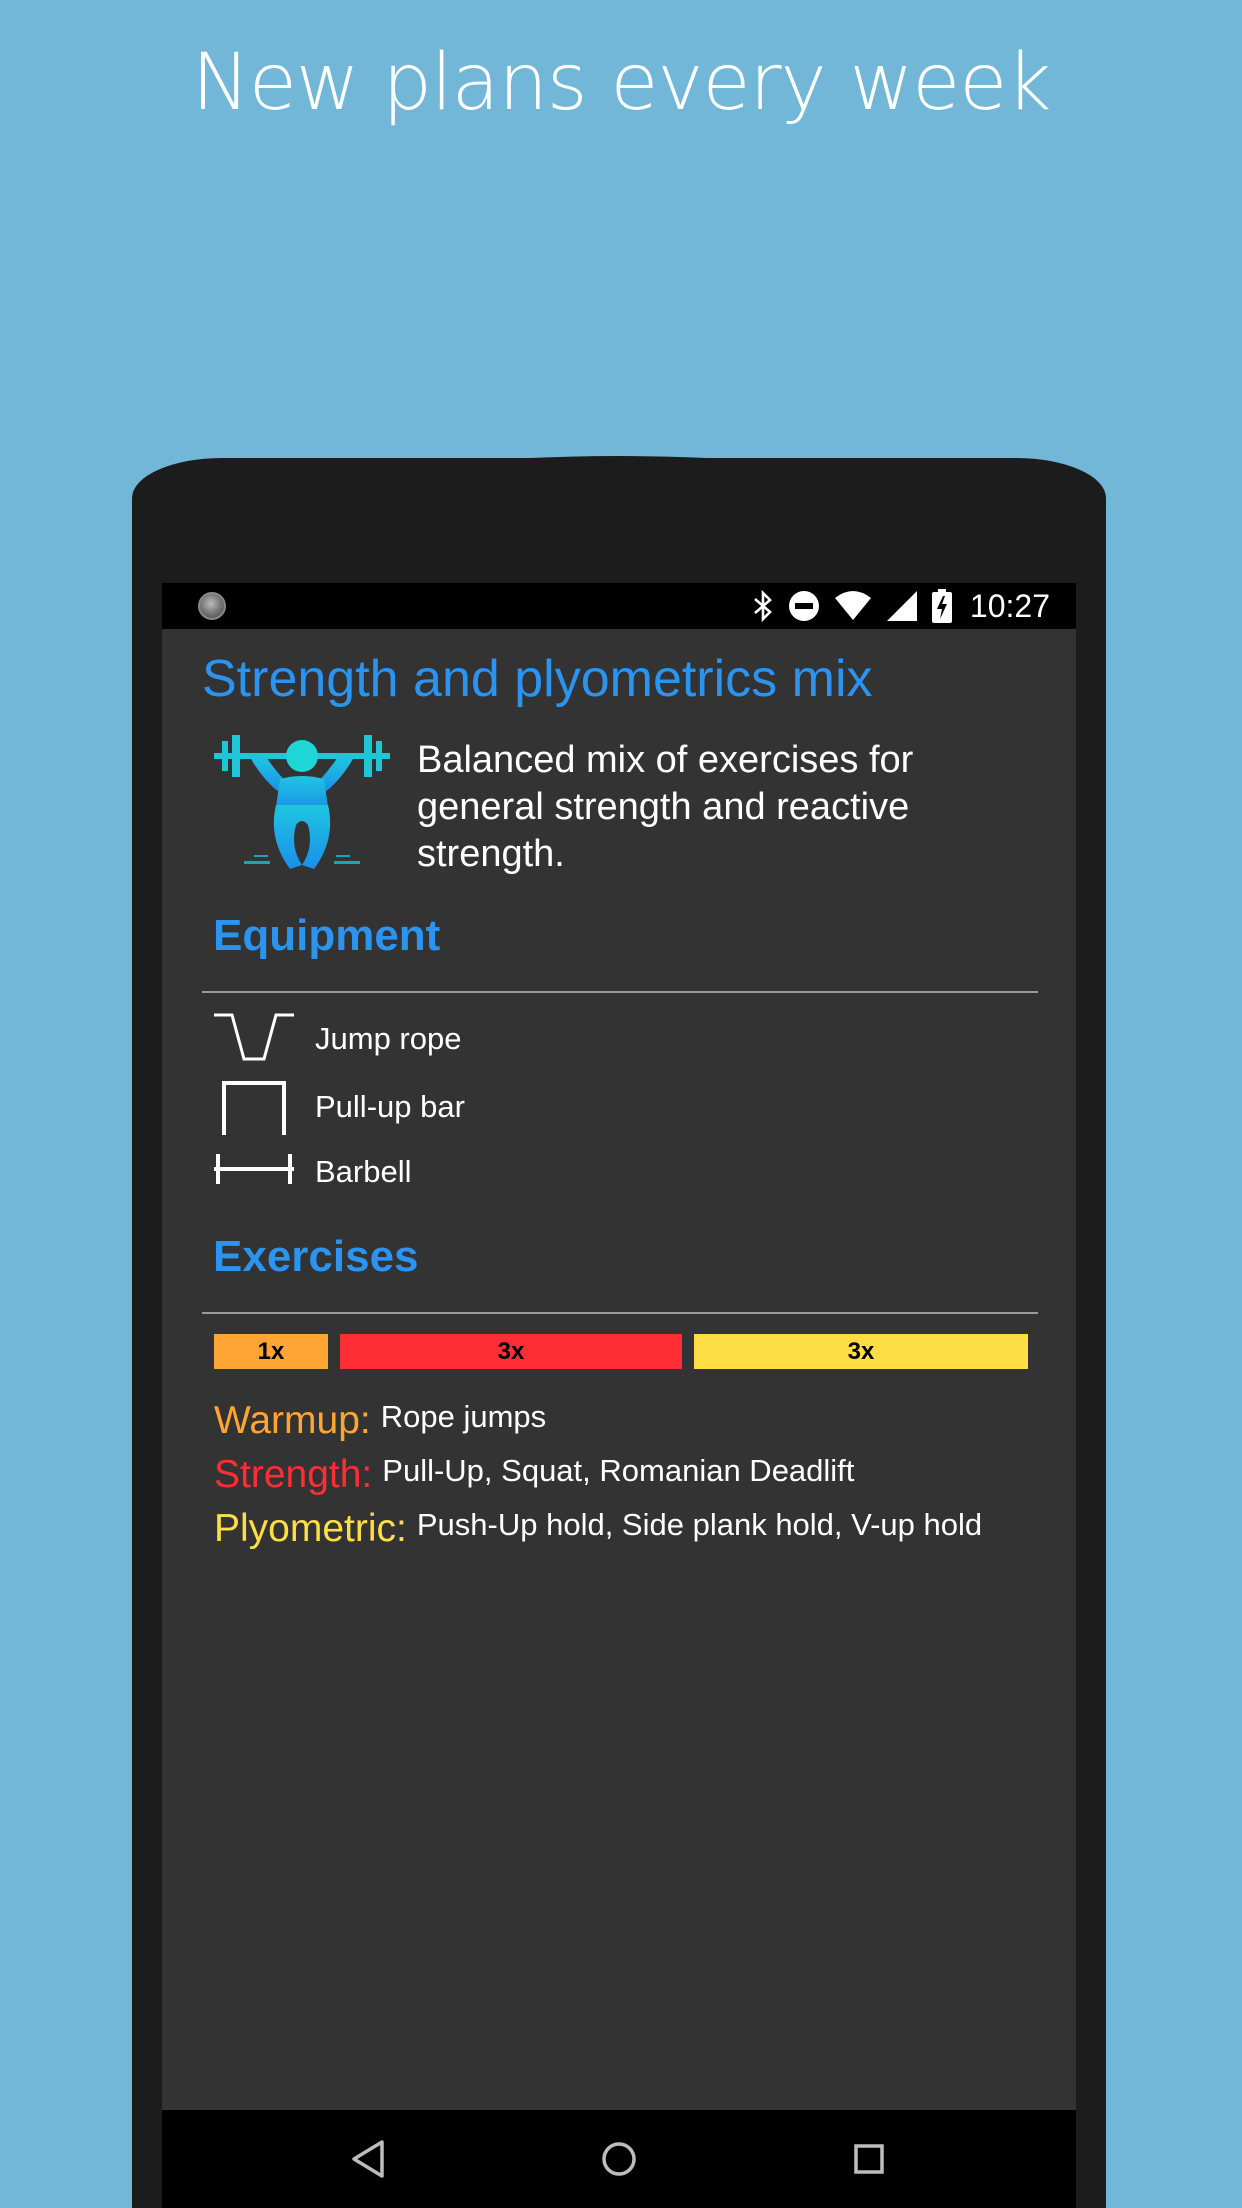 The height and width of the screenshot is (2208, 1242). I want to click on navigation-bar, so click(619, 2159).